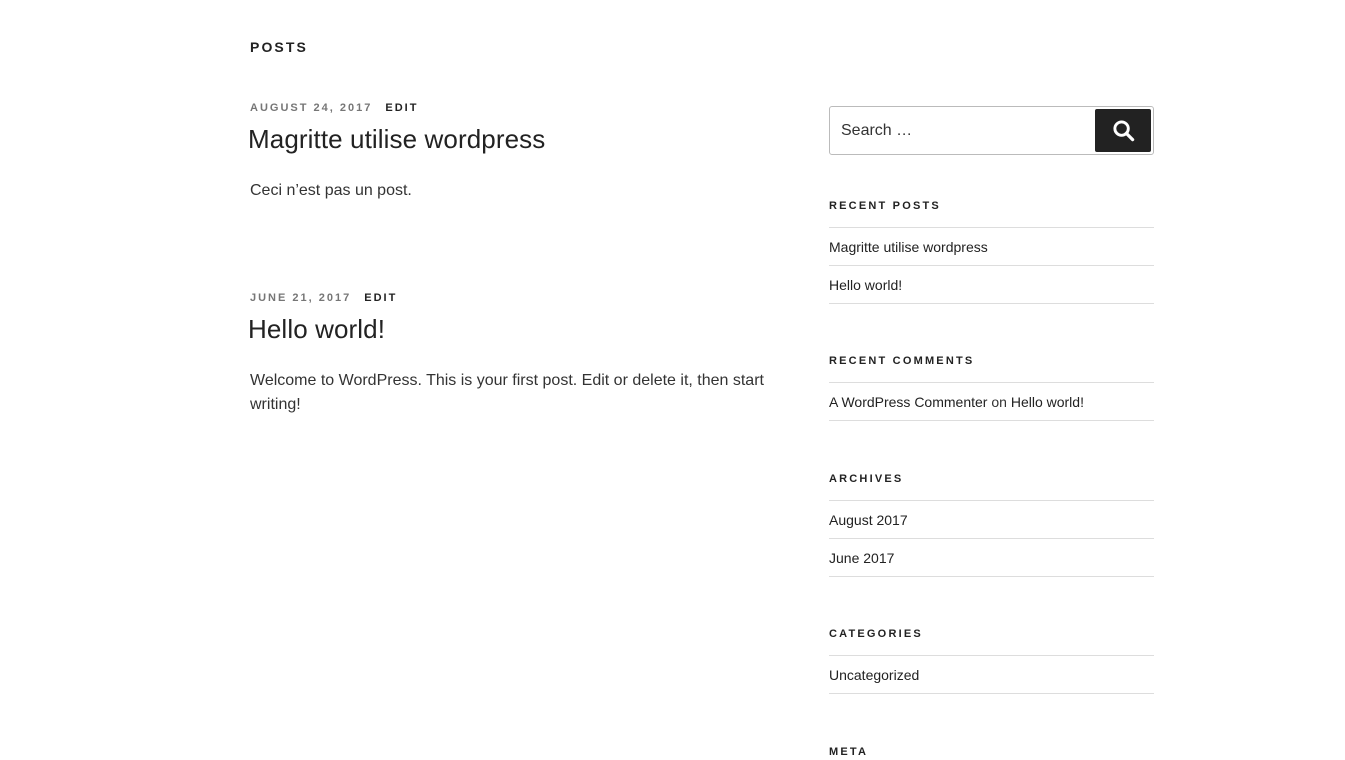  I want to click on recent-comments-list: A WordPress Commenter on Hello world!, so click(991, 401).